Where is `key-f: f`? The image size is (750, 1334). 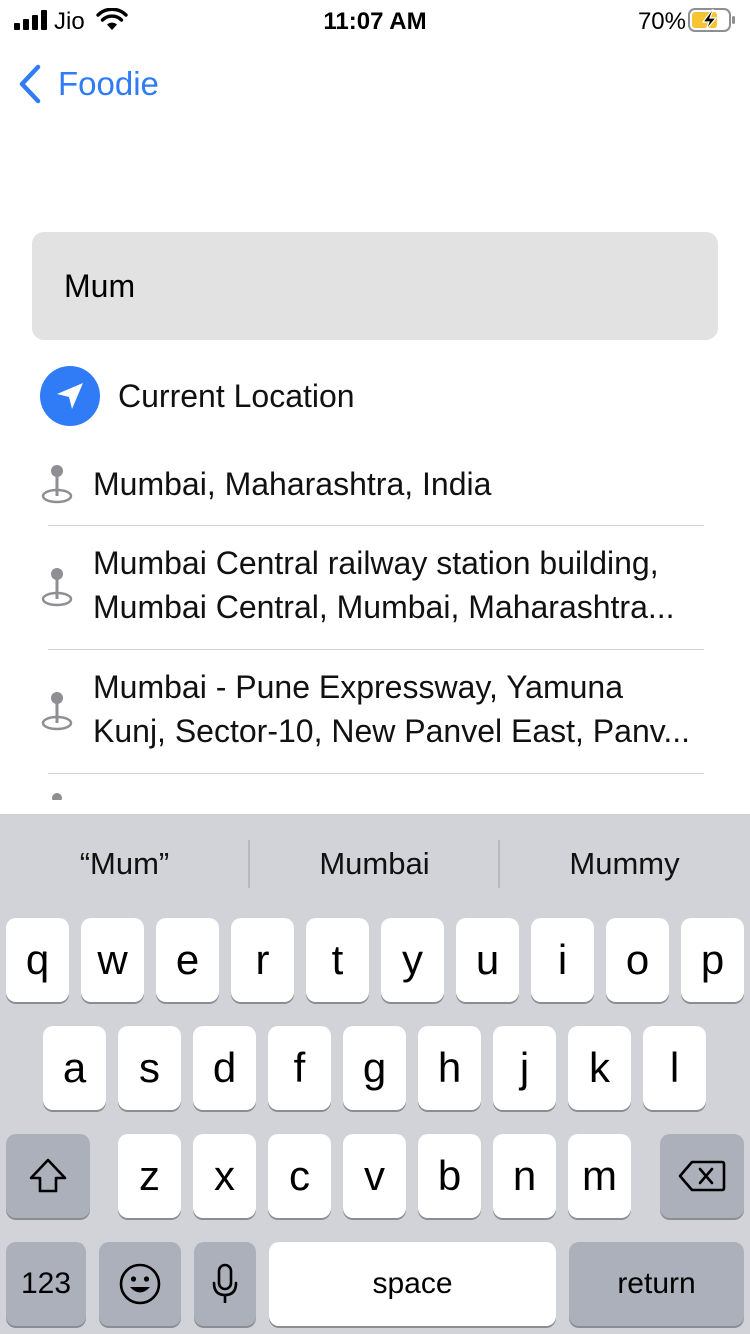 key-f: f is located at coordinates (299, 1068).